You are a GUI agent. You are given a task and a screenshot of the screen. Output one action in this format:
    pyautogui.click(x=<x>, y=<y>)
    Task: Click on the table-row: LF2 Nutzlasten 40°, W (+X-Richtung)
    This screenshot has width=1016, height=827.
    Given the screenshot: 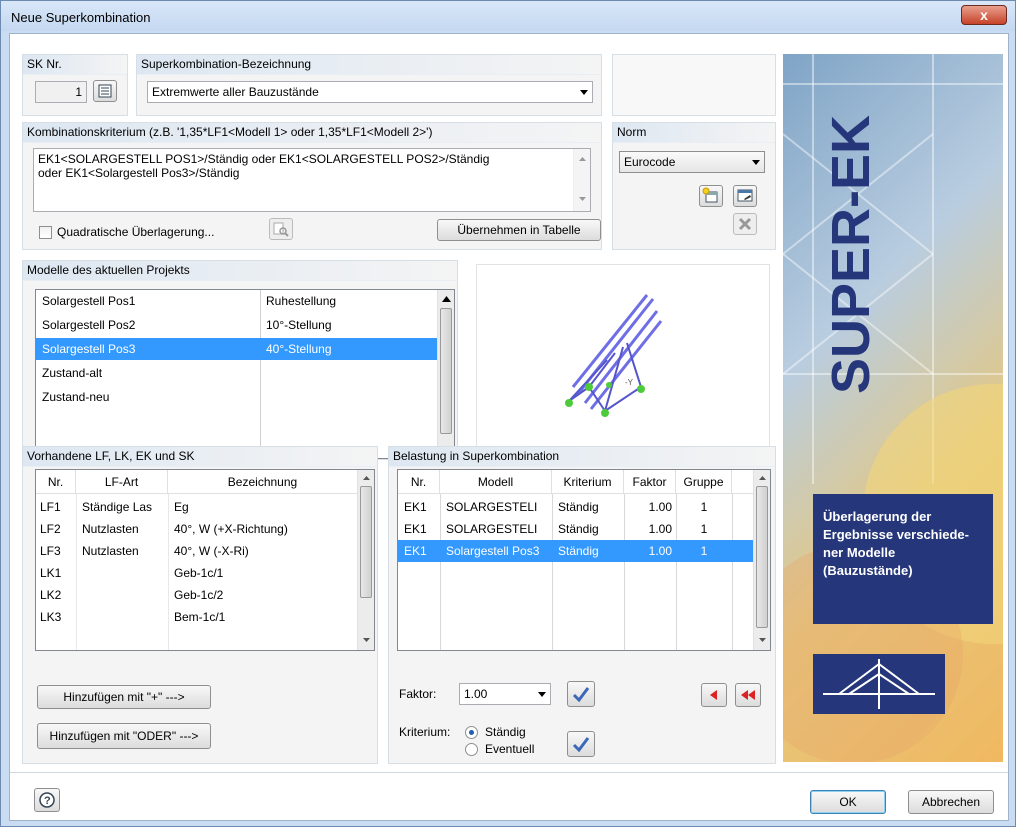 What is the action you would take?
    pyautogui.click(x=197, y=529)
    